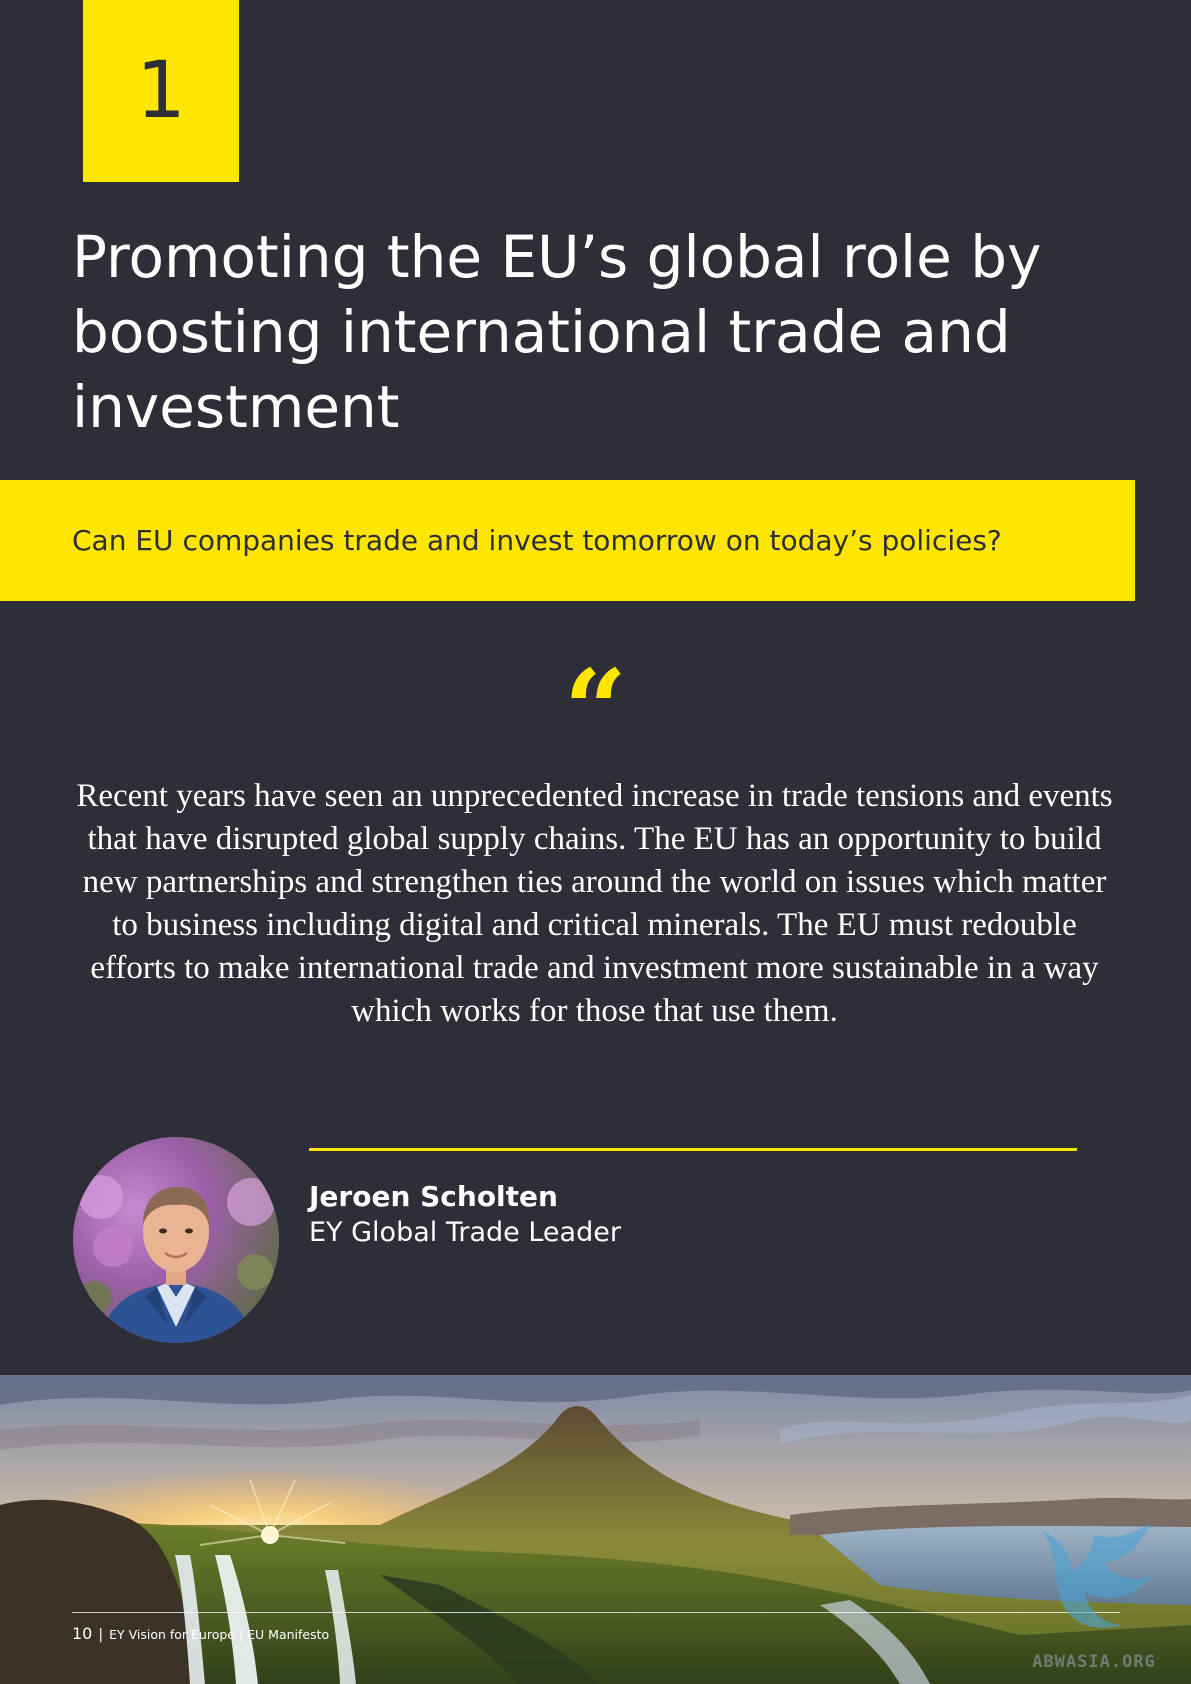  Describe the element at coordinates (433, 1196) in the screenshot. I see `author-name: Jeroen Scholten` at that location.